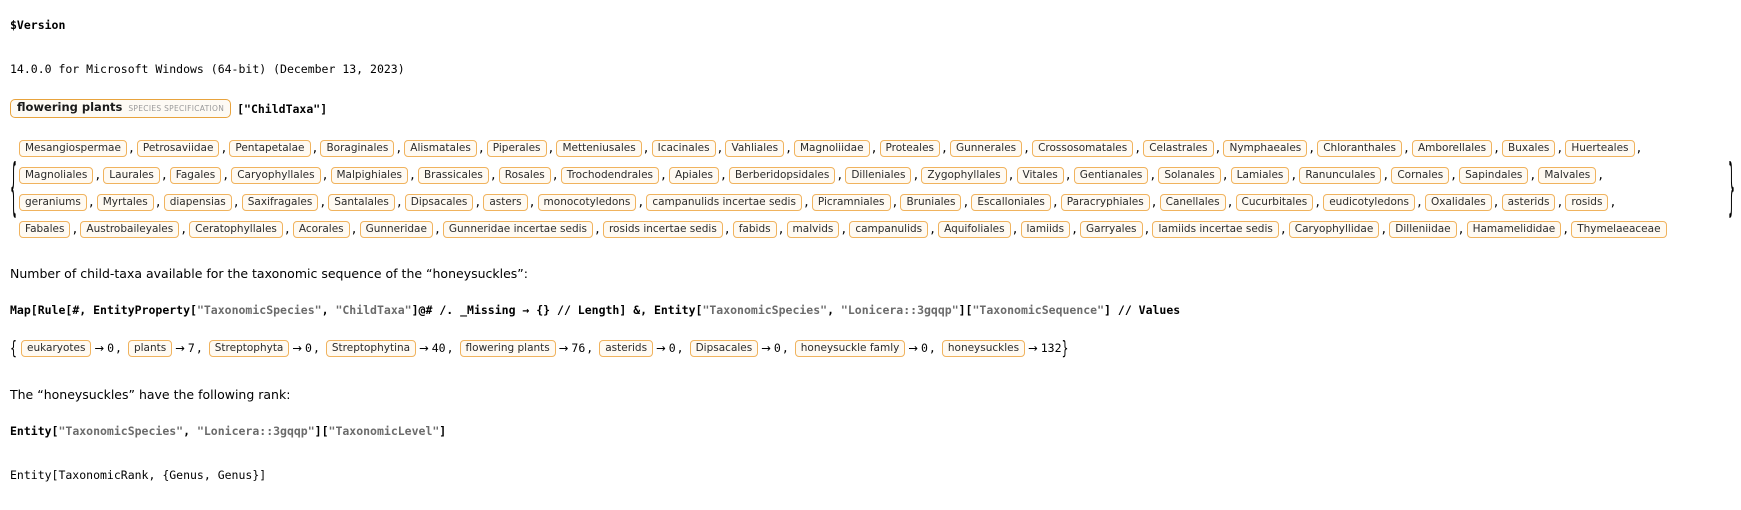 The height and width of the screenshot is (510, 1741). What do you see at coordinates (964, 175) in the screenshot?
I see `child-taxa-chip: Zygophyllales` at bounding box center [964, 175].